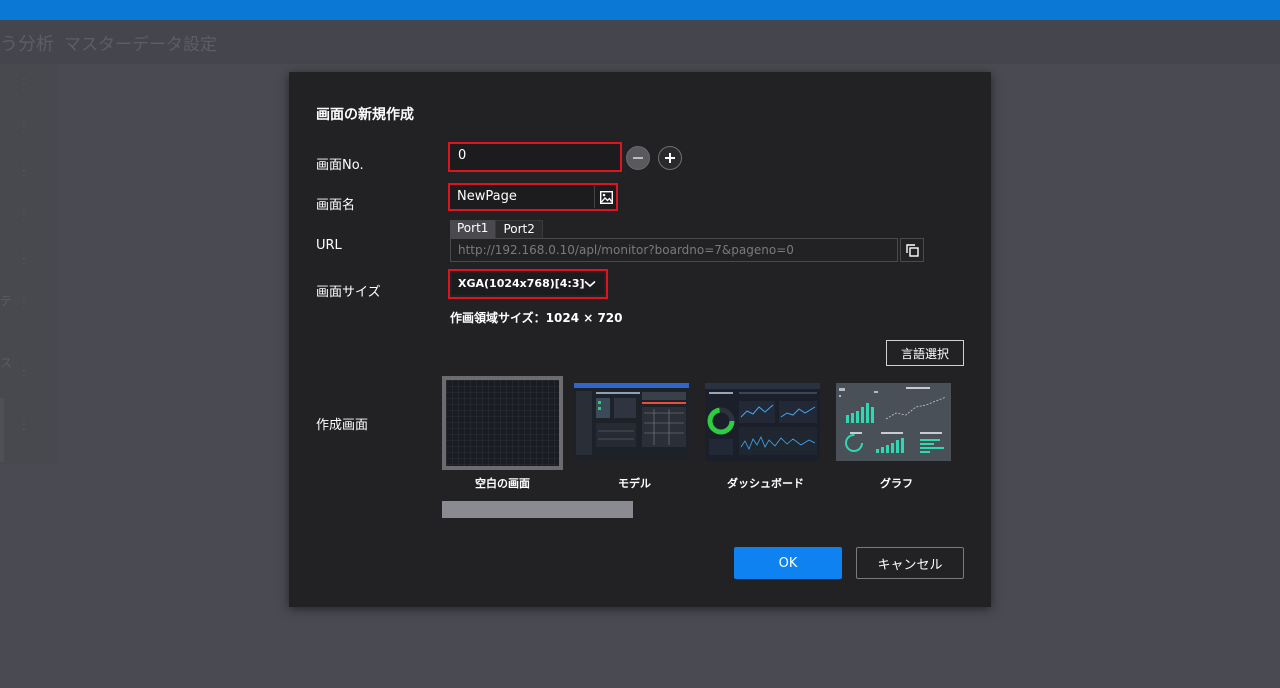 The image size is (1280, 688). What do you see at coordinates (765, 483) in the screenshot?
I see `template-label: ダッシュボード` at bounding box center [765, 483].